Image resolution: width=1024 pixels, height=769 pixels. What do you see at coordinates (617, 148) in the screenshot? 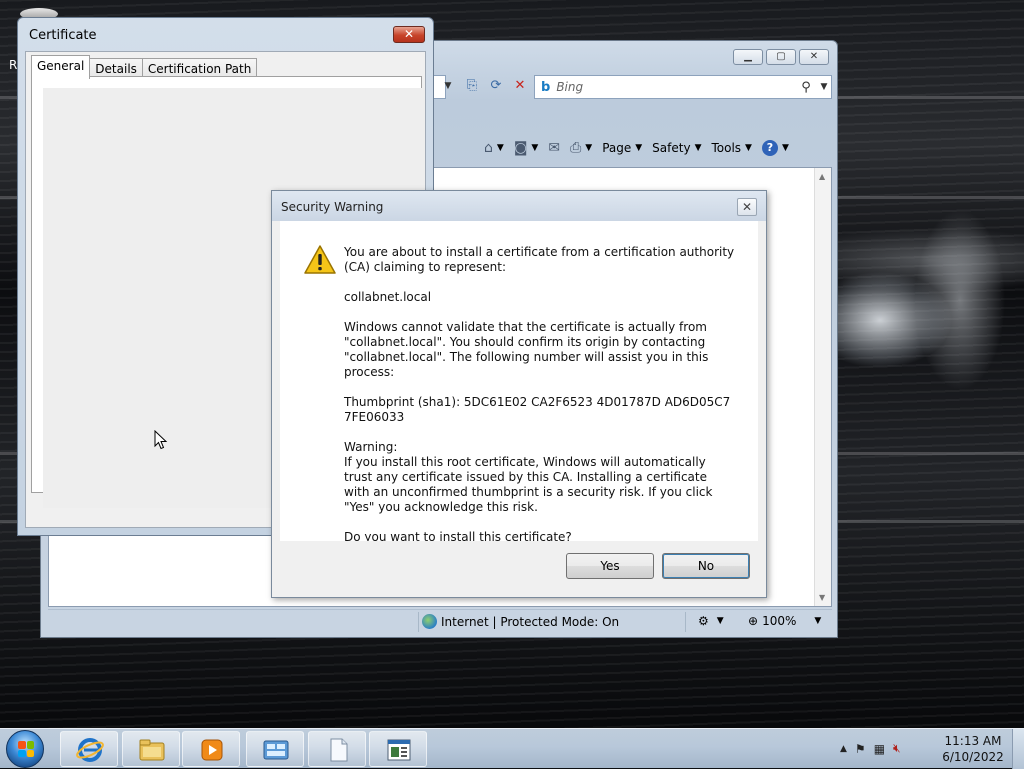
I see `page-menu-label: Page` at bounding box center [617, 148].